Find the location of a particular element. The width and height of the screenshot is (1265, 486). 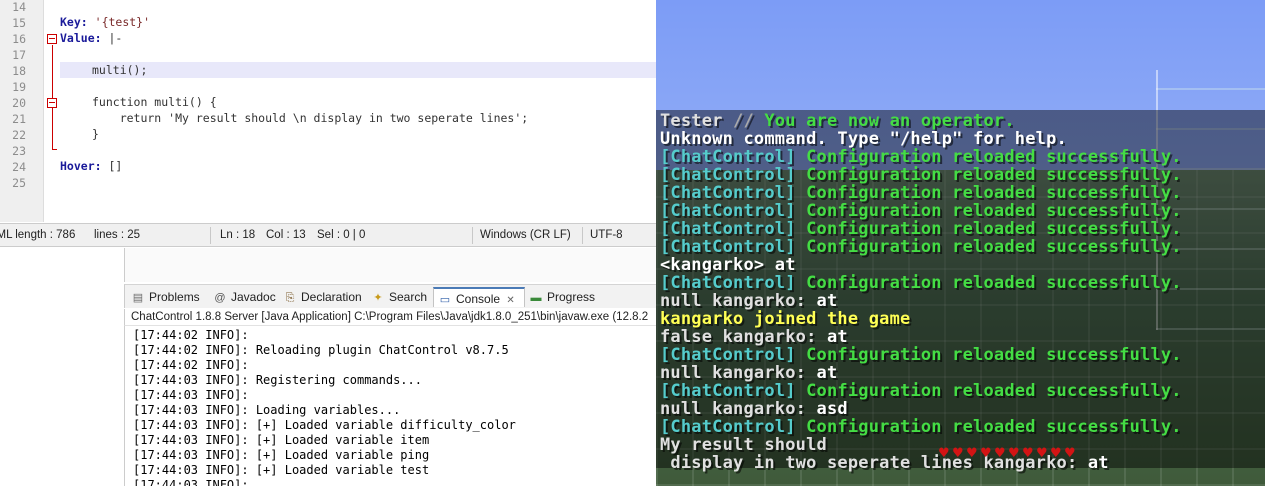

tab-progress: ▬ Progress is located at coordinates (562, 297).